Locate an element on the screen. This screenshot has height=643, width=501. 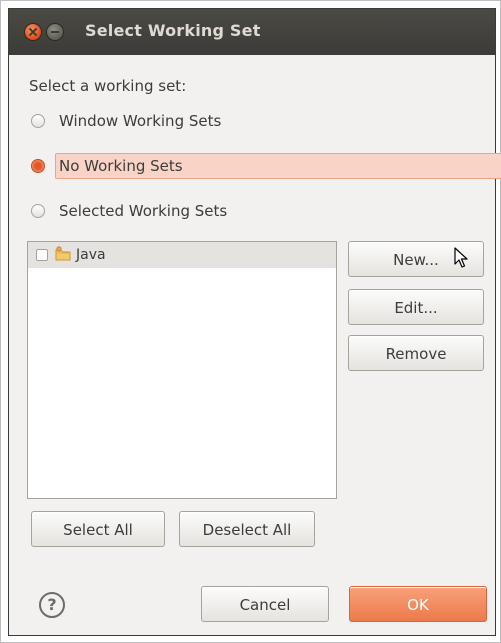
select-all-button: Select All is located at coordinates (98, 529).